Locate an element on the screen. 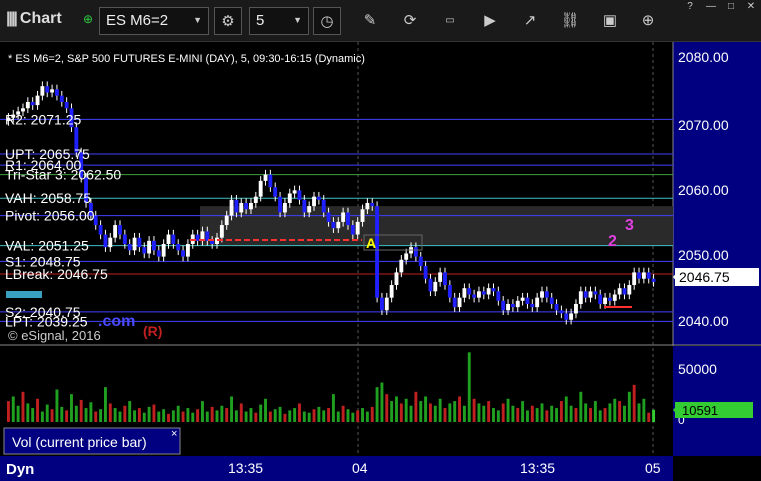 This screenshot has width=761, height=481. level-label: VAH: 2058.75 is located at coordinates (48, 198).